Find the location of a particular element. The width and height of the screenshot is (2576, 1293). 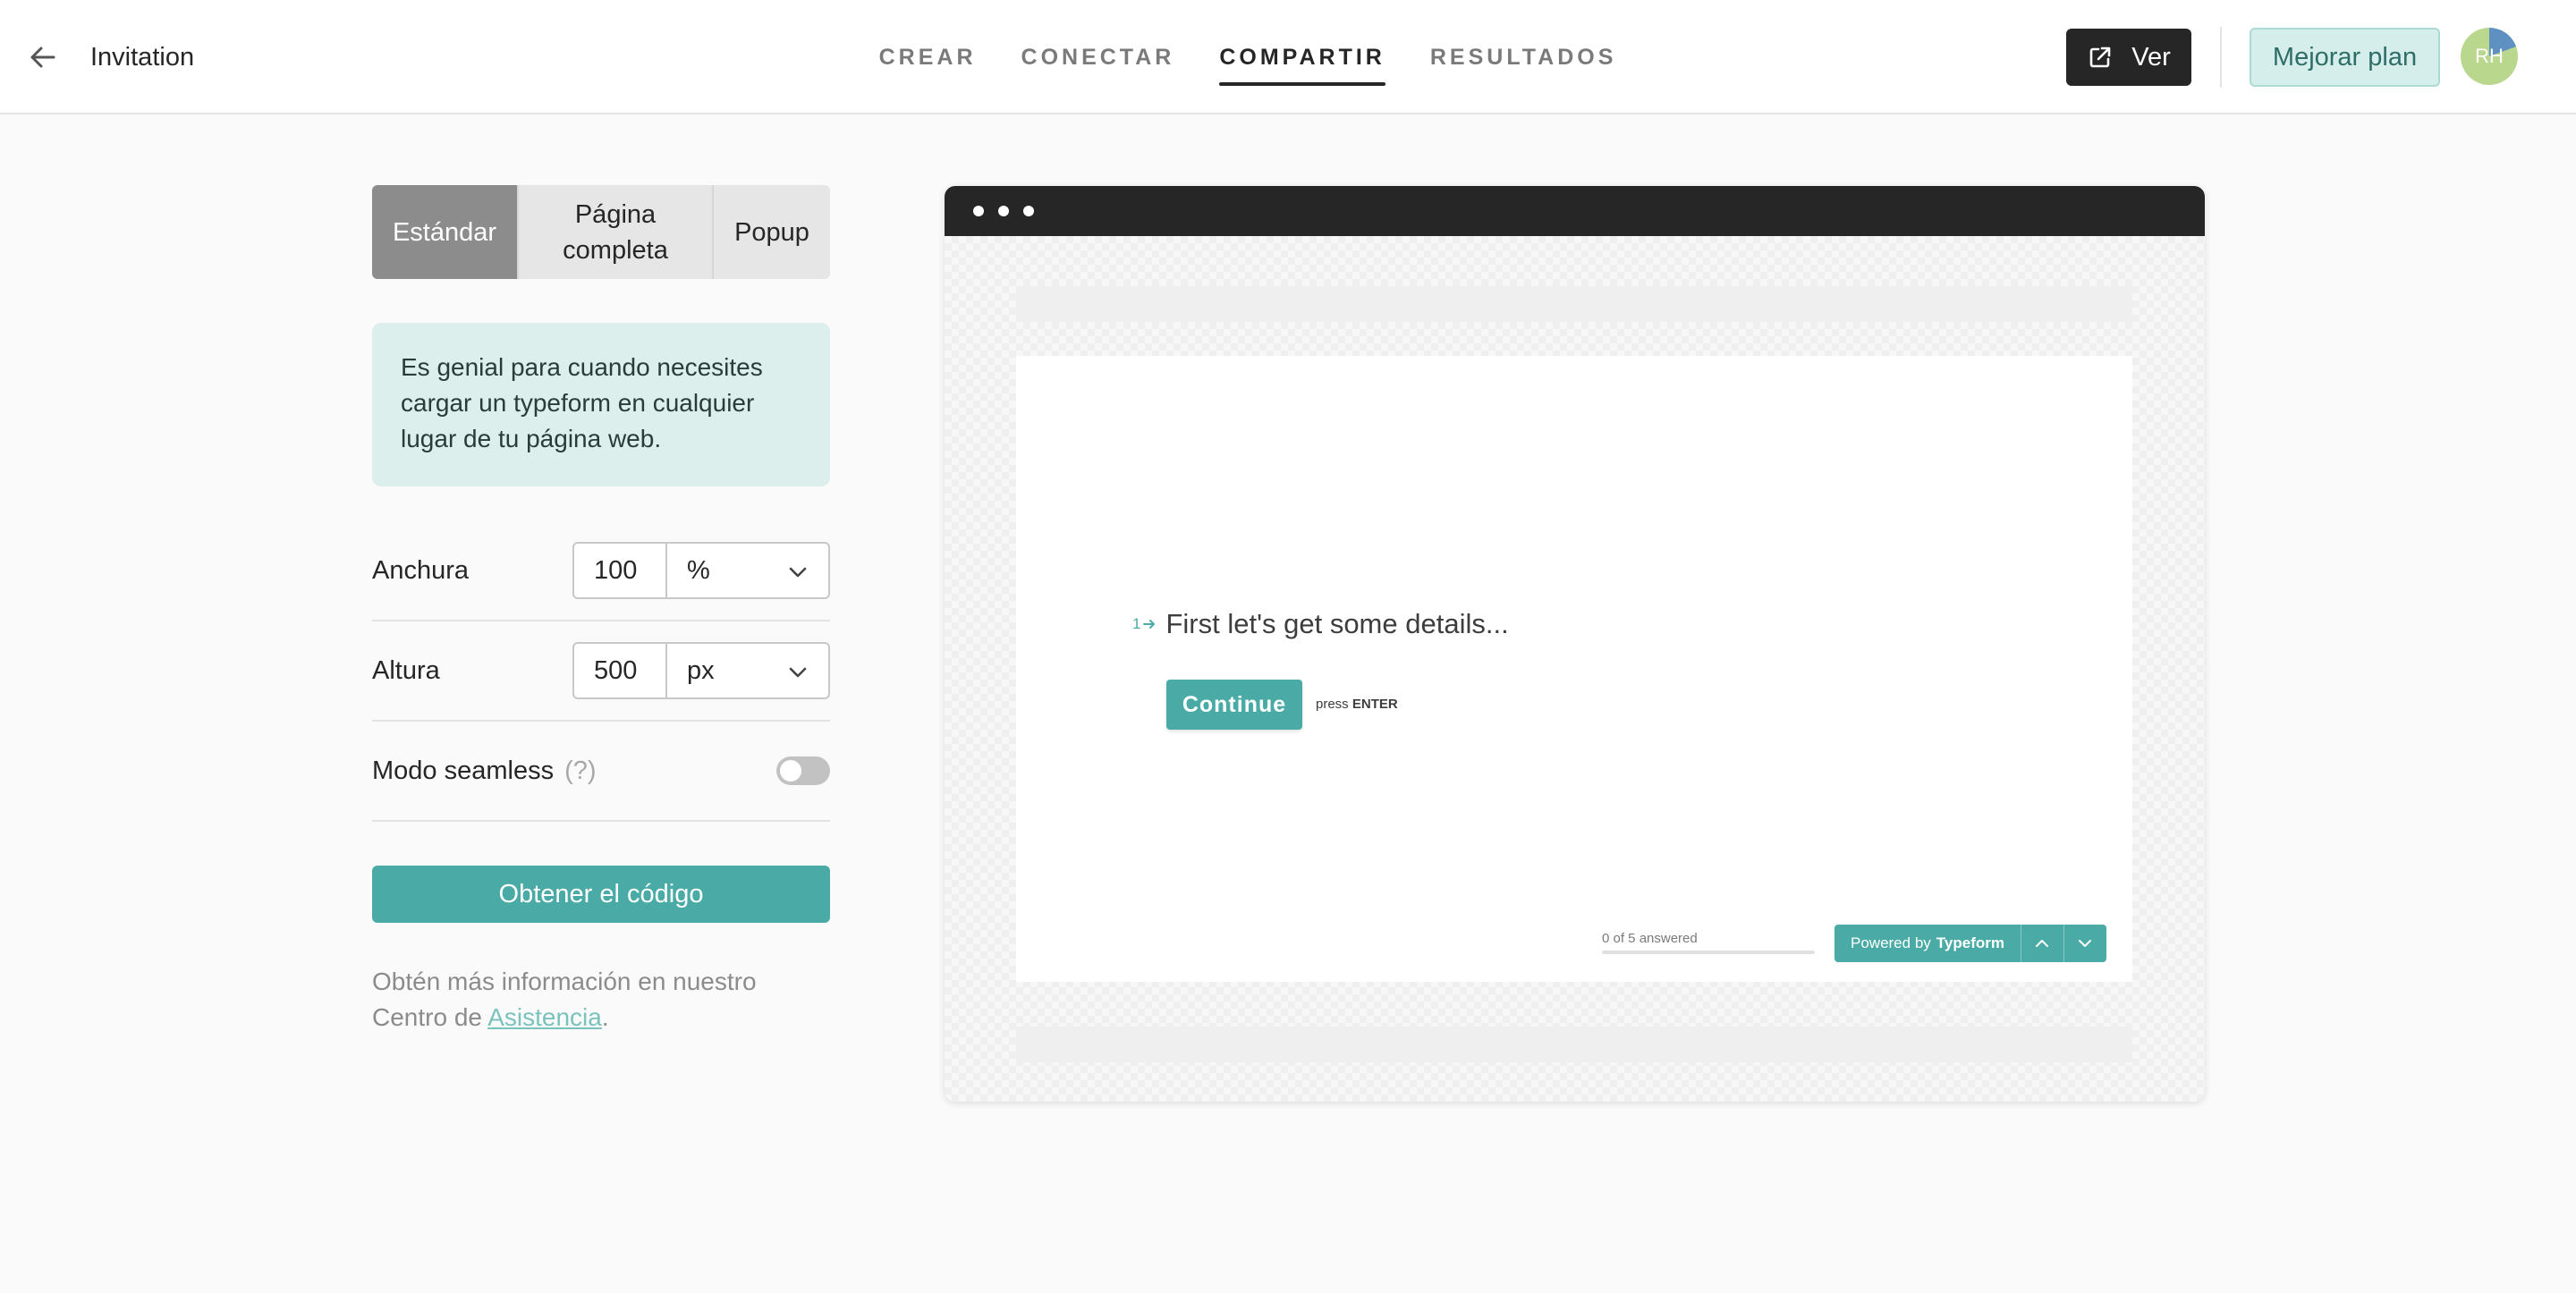

width-input: 100 is located at coordinates (619, 570).